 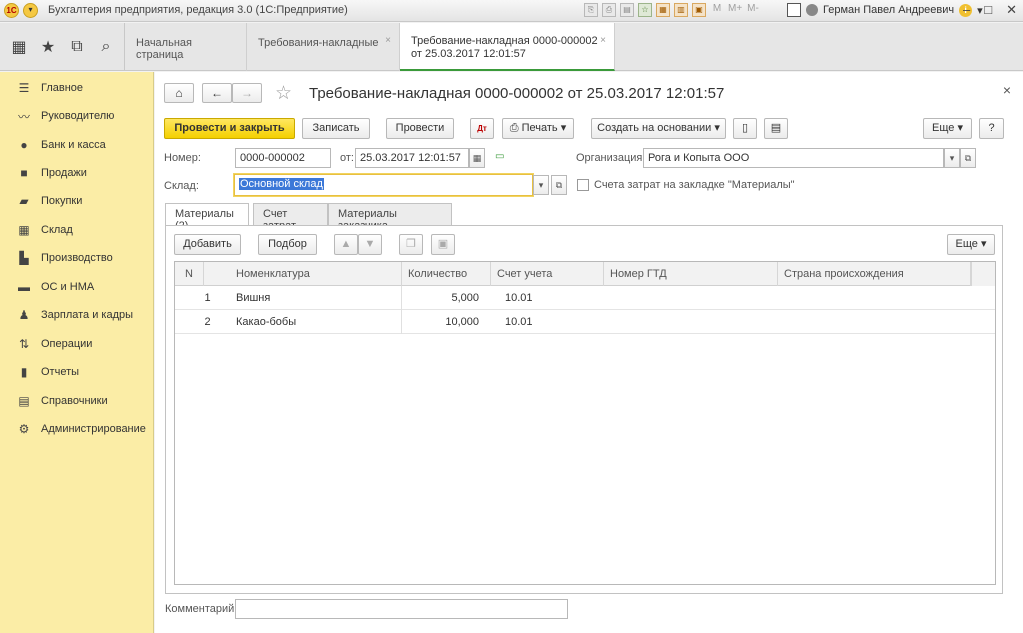 What do you see at coordinates (1007, 90) in the screenshot?
I see `close-form-icon: ×` at bounding box center [1007, 90].